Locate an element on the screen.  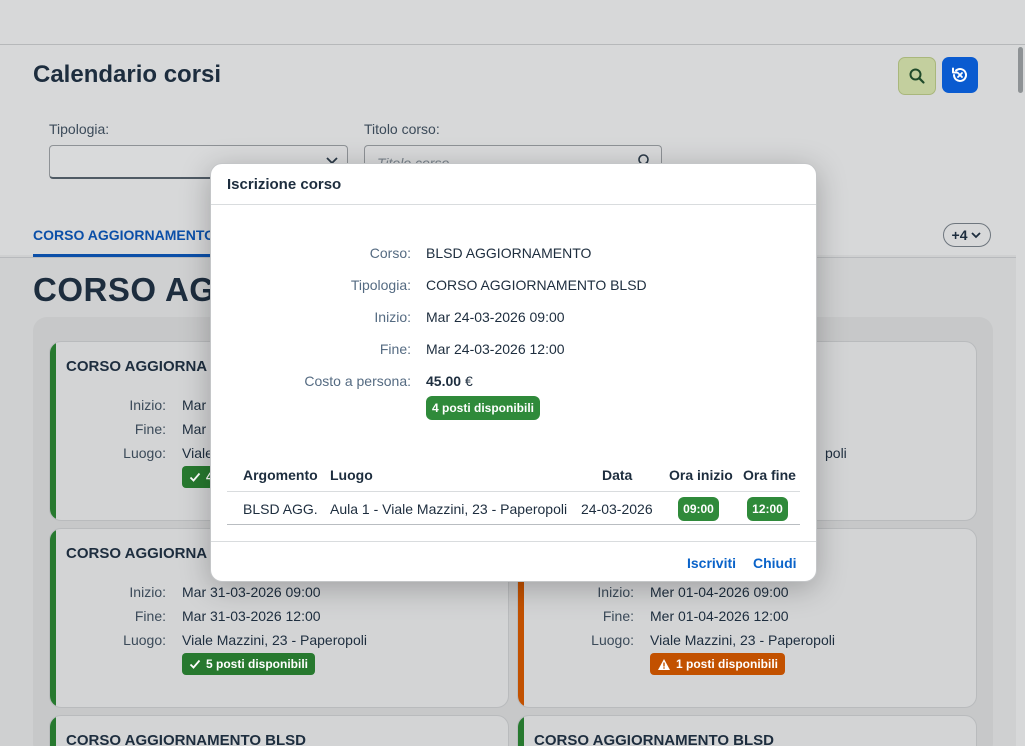
costo-label: Costo a persona: is located at coordinates (357, 381).